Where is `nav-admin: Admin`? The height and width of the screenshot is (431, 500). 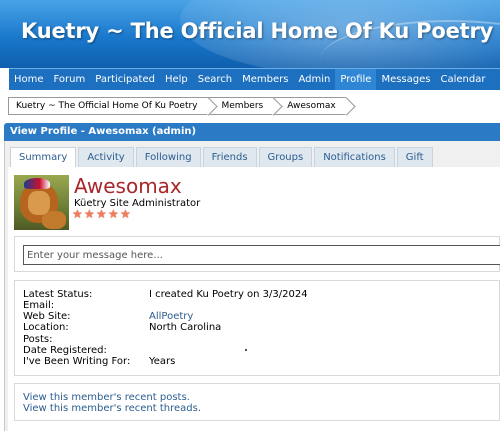
nav-admin: Admin is located at coordinates (314, 79).